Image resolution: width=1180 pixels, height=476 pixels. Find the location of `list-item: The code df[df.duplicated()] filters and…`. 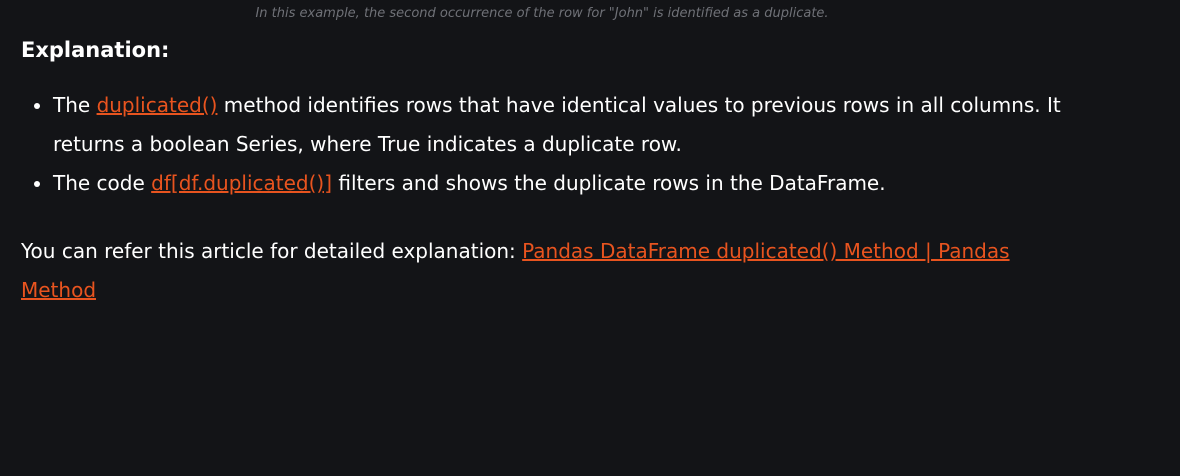

list-item: The code df[df.duplicated()] filters and… is located at coordinates (573, 183).